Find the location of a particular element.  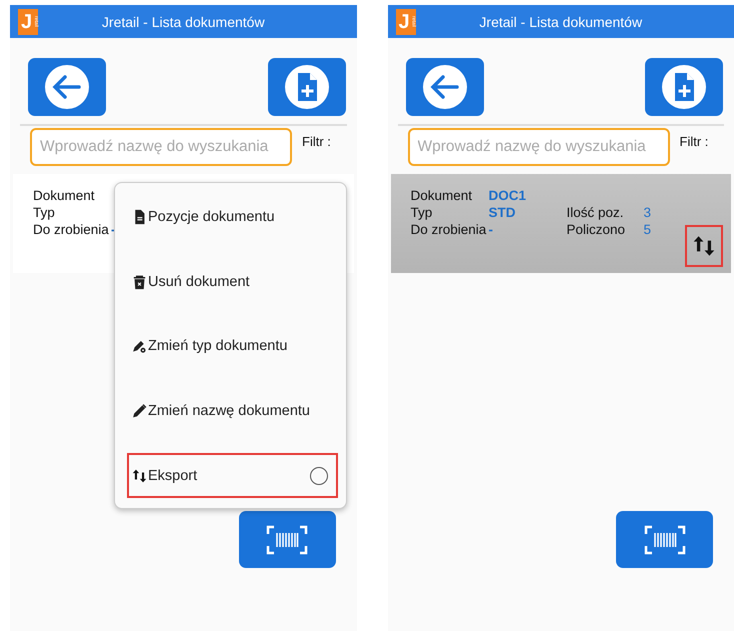

document-card: Dokument DOC1 Typ STD Do zrobienia - Ilość poz. 3 Policzono 5 is located at coordinates (560, 223).